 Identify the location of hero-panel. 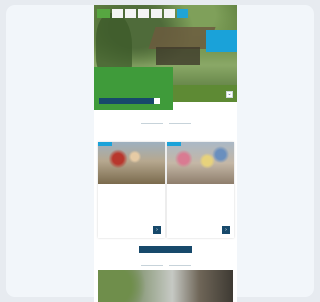
(133, 88).